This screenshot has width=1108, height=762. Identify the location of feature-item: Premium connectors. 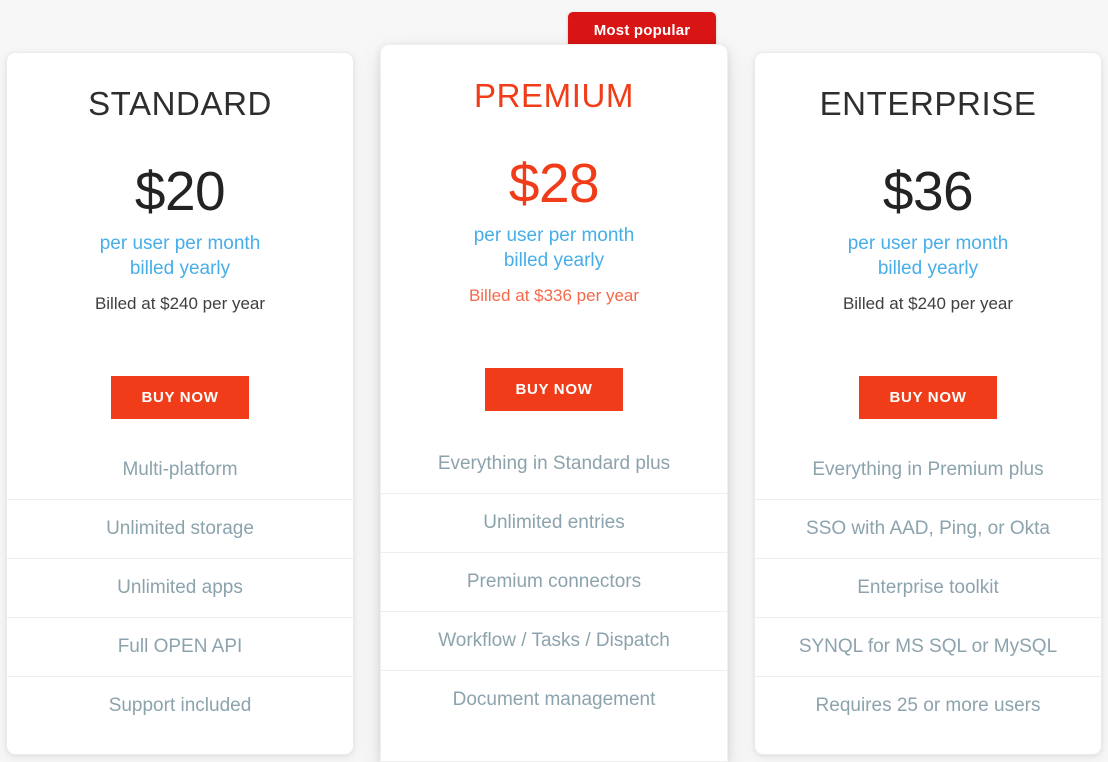
(554, 581).